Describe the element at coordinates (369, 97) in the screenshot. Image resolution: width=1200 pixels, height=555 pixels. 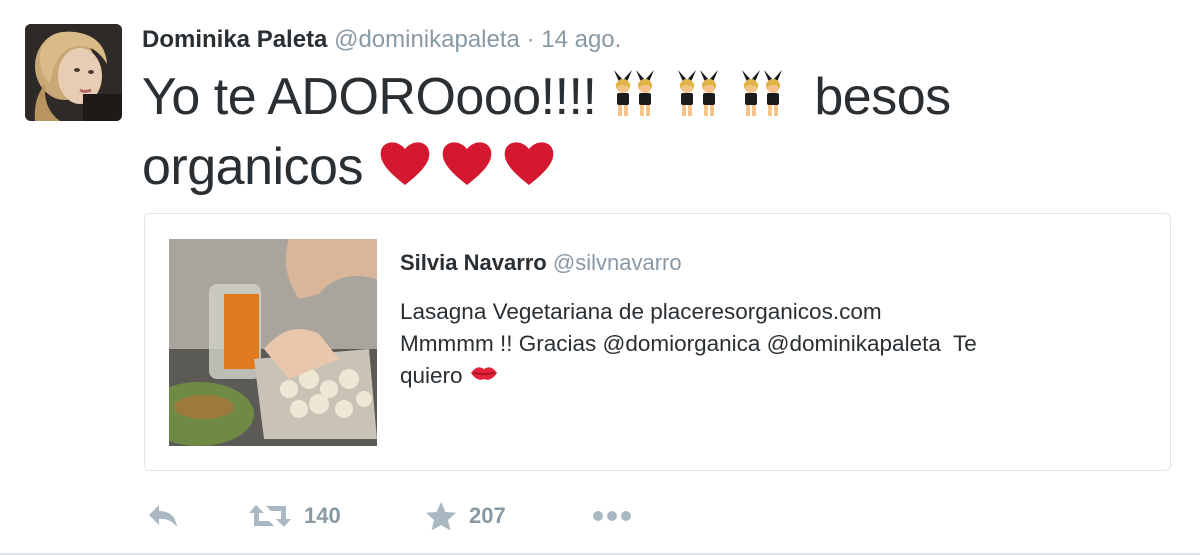
I see `tweet-text-part1: Yo te ADOROooo!!!!` at that location.